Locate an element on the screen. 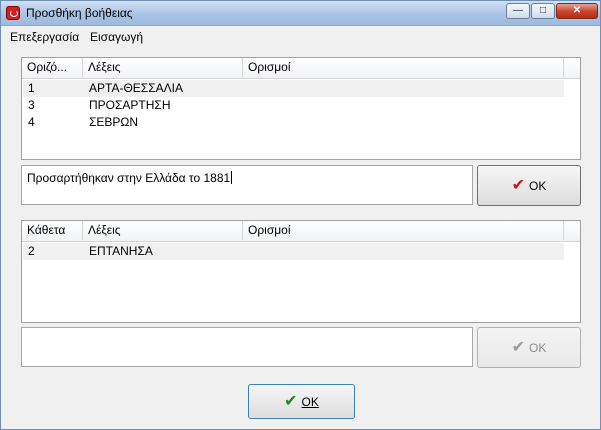 The height and width of the screenshot is (430, 601). main-ok-label: OK is located at coordinates (310, 401).